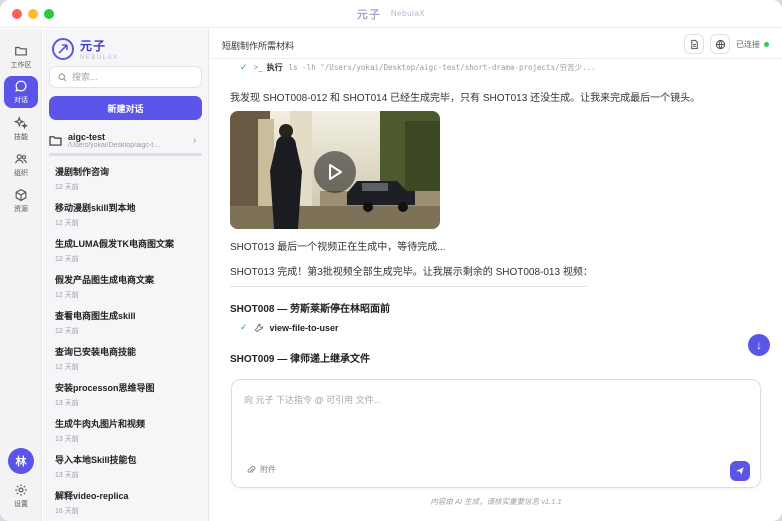 This screenshot has height=521, width=782. Describe the element at coordinates (21, 461) in the screenshot. I see `user-avatar: 林` at that location.